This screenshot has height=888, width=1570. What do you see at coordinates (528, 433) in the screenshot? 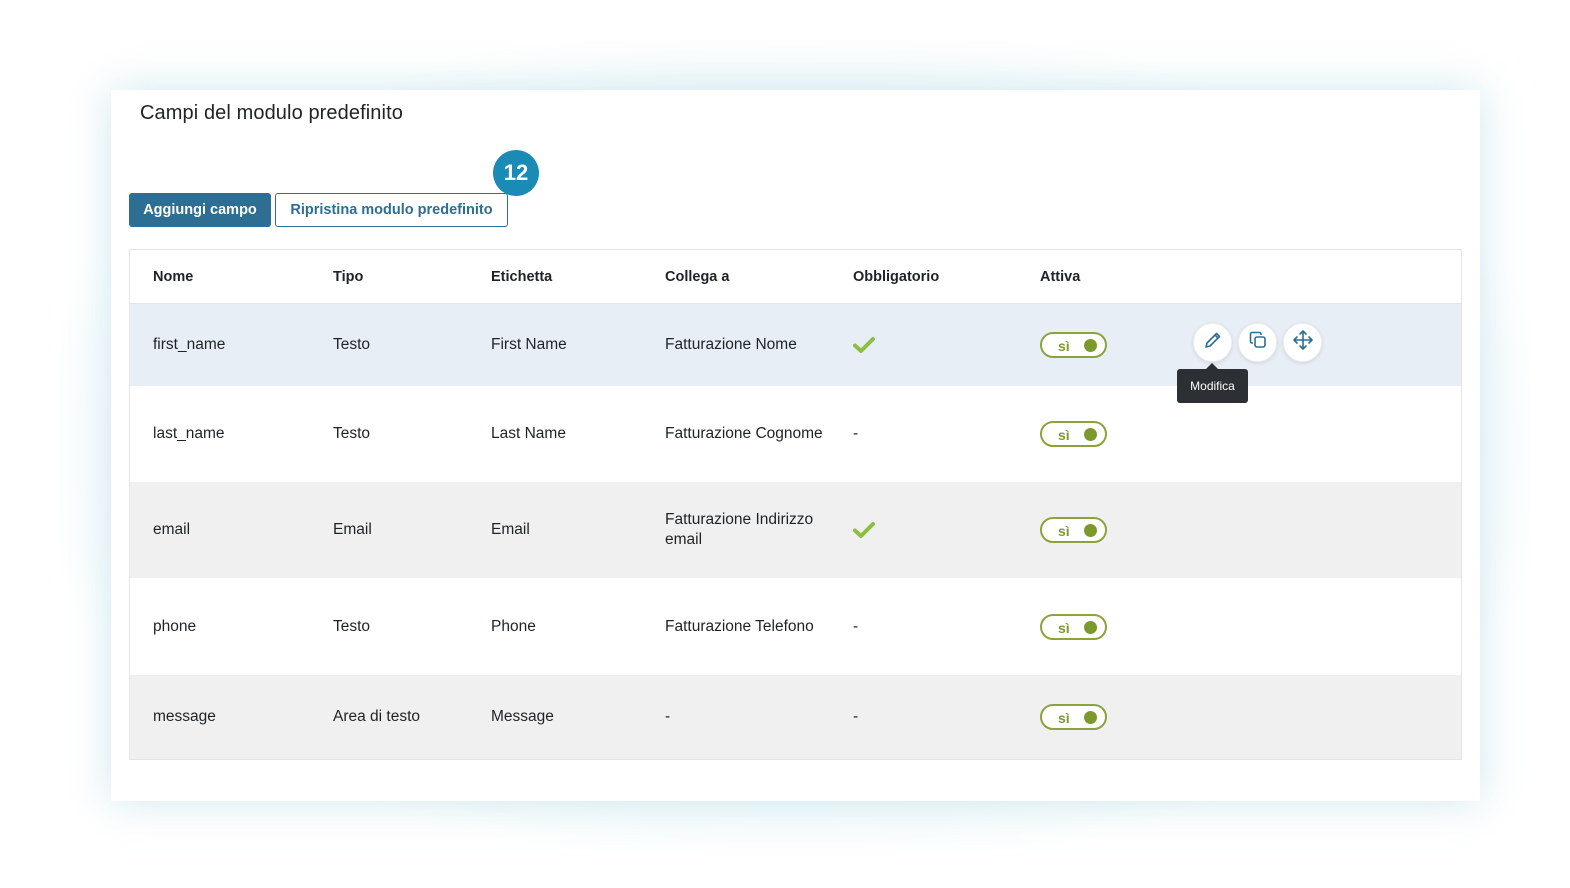
I see `field-label: Last Name` at bounding box center [528, 433].